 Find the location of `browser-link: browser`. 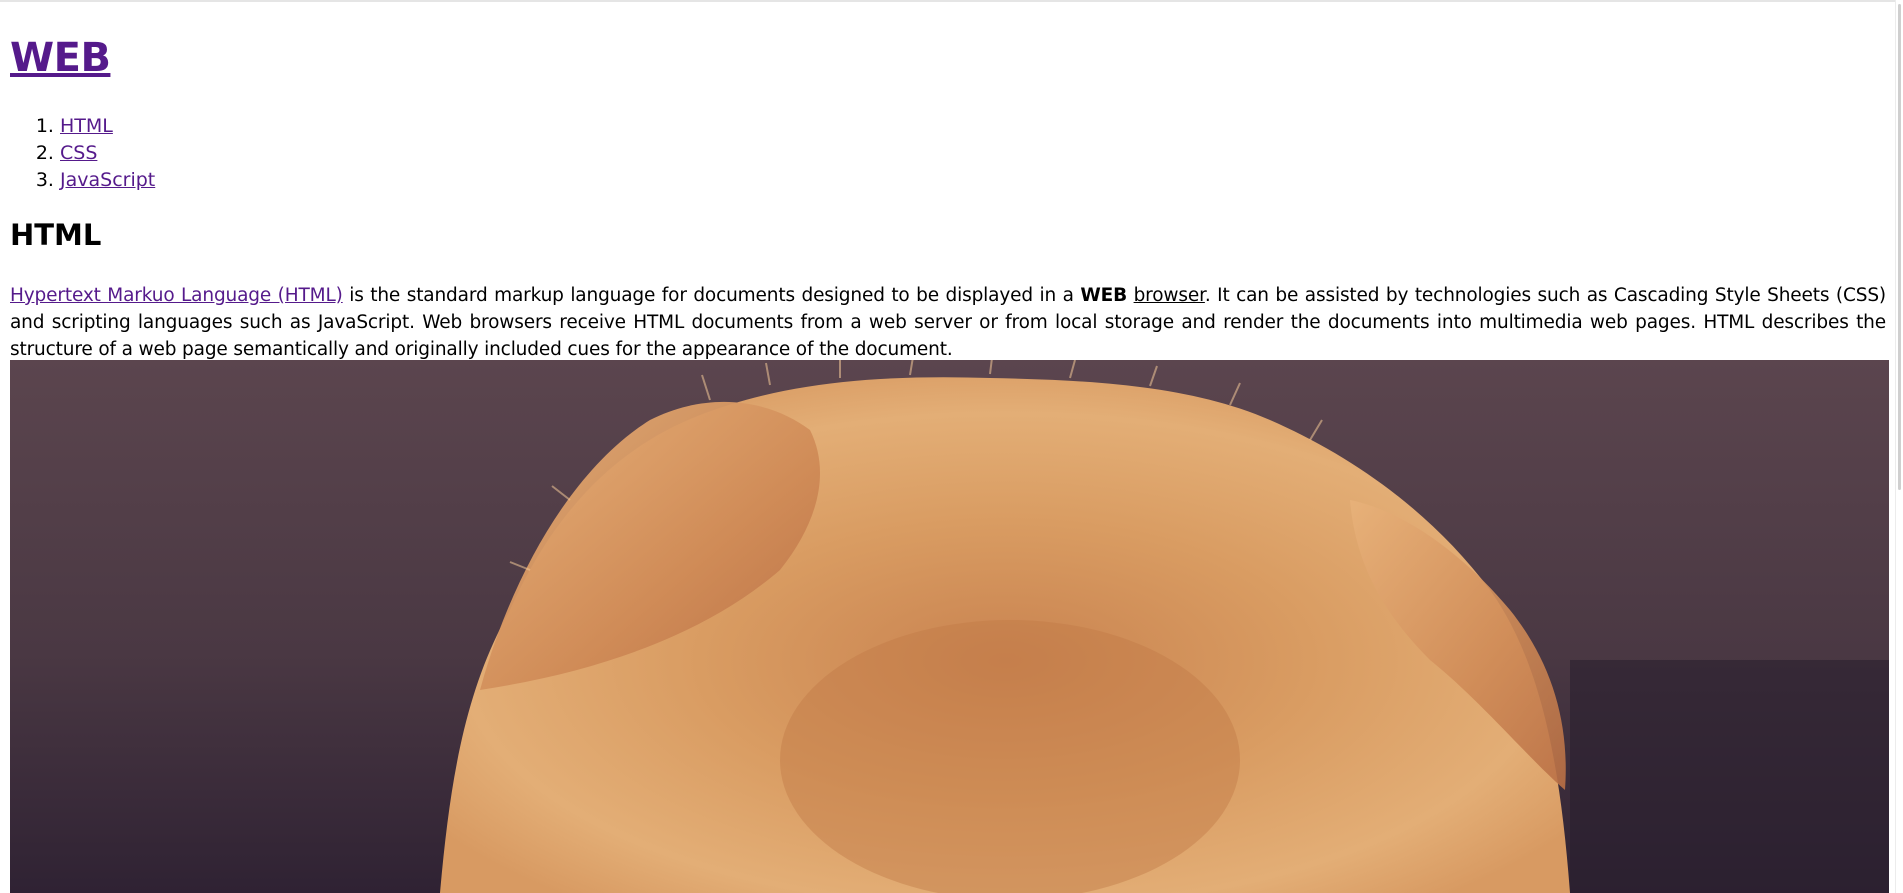

browser-link: browser is located at coordinates (1169, 295).